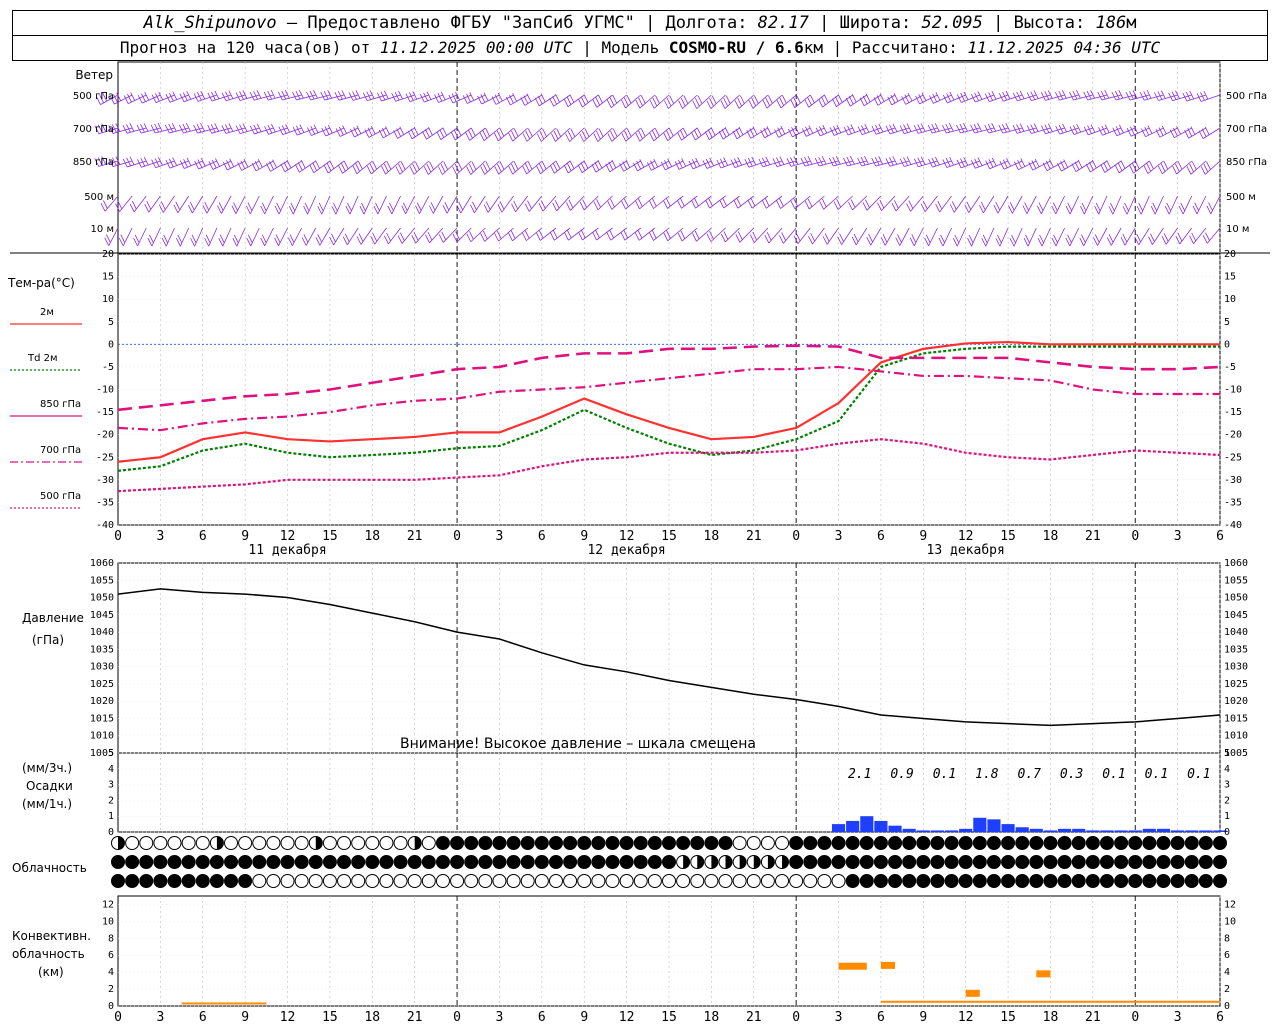 Image resolution: width=1280 pixels, height=1024 pixels. Describe the element at coordinates (542, 1017) in the screenshot. I see `x-tick-label-bottom: 6` at that location.